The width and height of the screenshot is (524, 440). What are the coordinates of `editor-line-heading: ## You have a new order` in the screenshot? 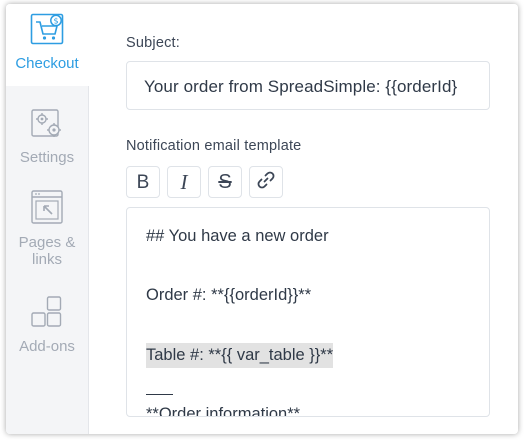 It's located at (237, 236).